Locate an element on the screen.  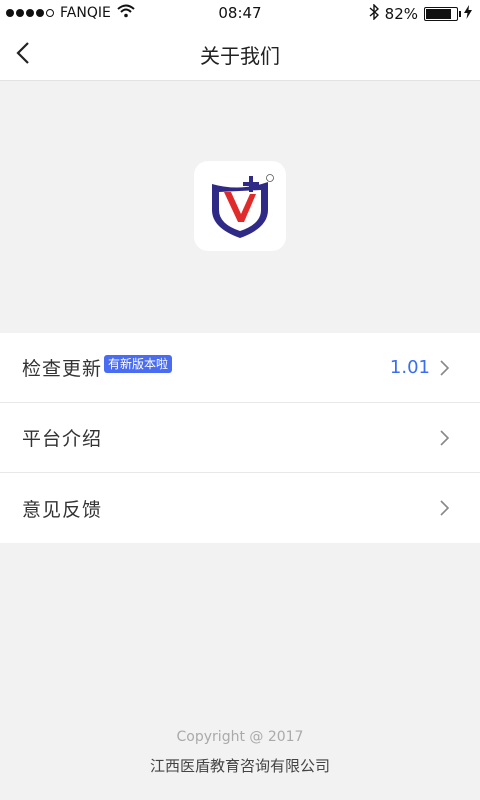
menu-item-label: 意见反馈 is located at coordinates (62, 509).